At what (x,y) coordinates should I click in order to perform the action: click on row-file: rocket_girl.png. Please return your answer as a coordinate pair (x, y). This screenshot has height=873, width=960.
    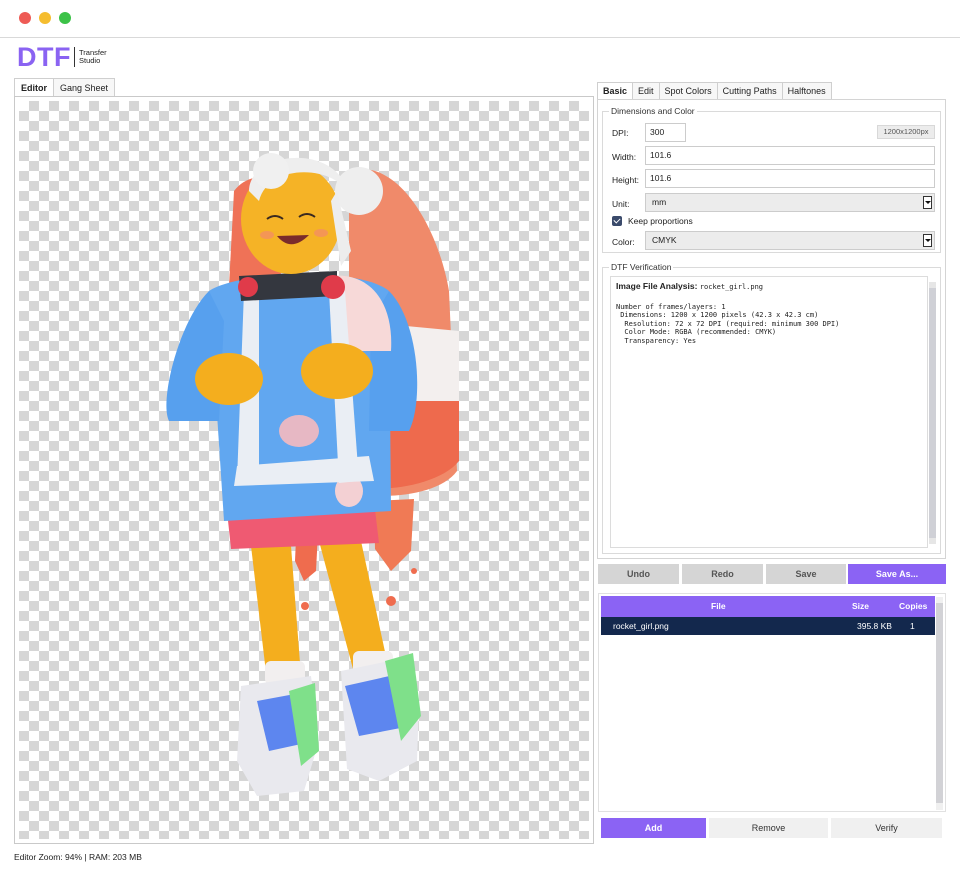
    Looking at the image, I should click on (641, 626).